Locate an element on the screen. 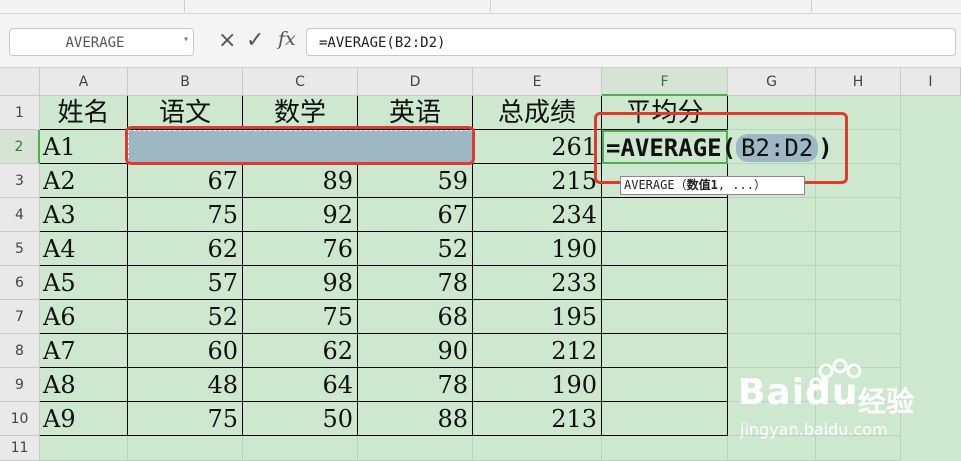 The image size is (961, 461). cell-a8: A7 is located at coordinates (84, 351).